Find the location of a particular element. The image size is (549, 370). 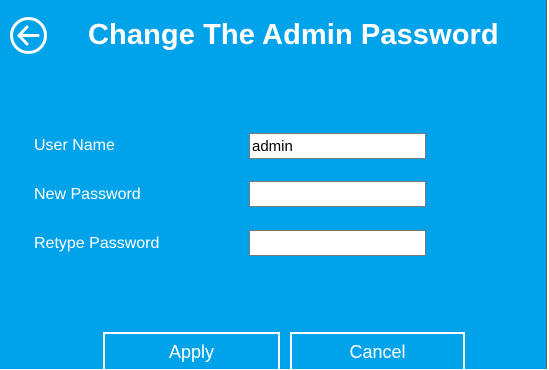

username-field is located at coordinates (337, 146).